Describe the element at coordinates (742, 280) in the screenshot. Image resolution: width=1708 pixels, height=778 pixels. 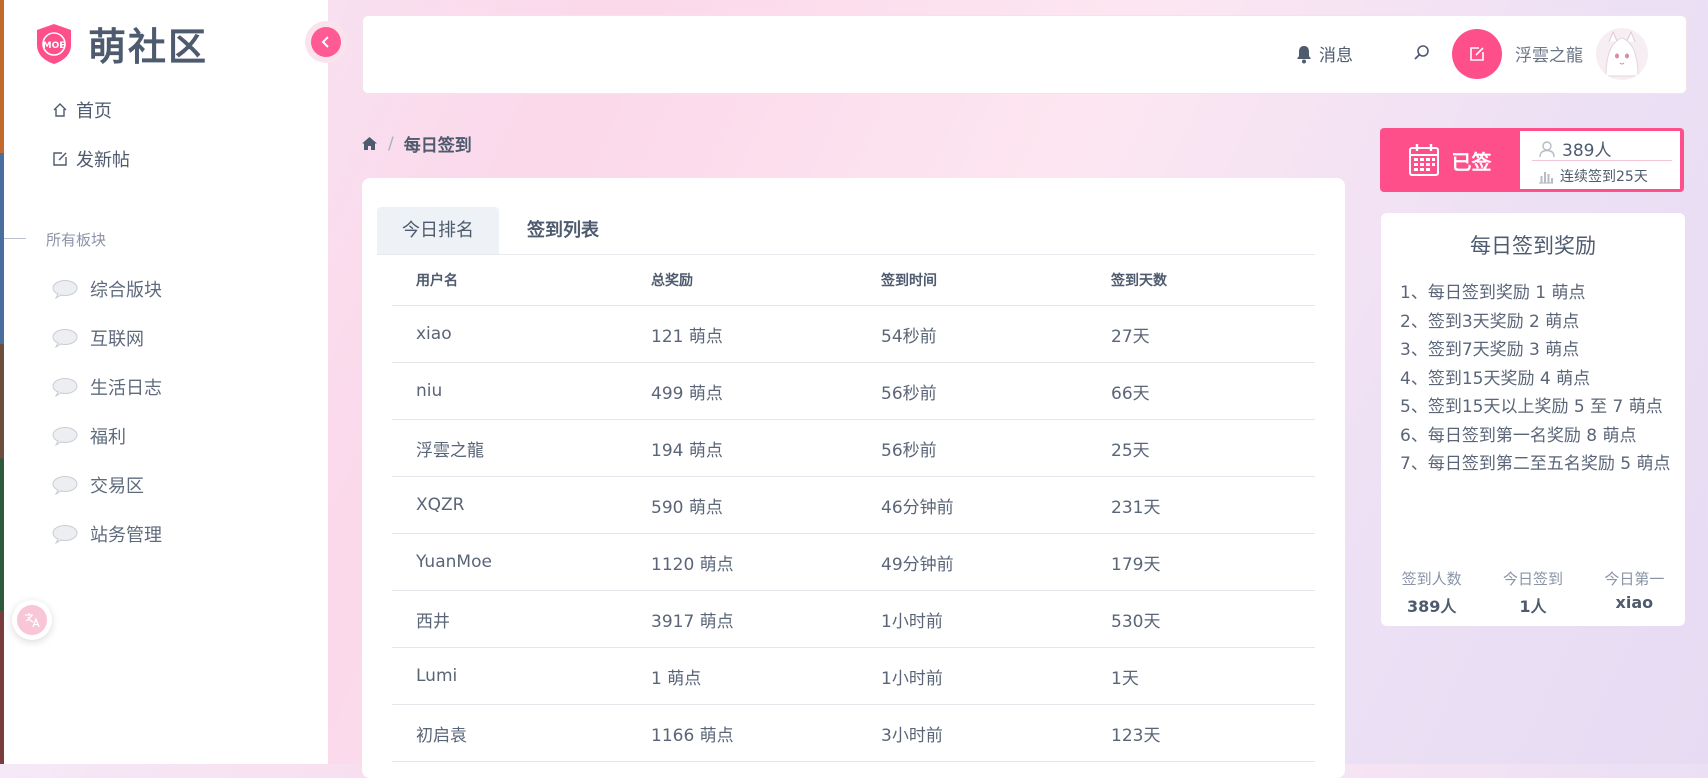
I see `column-header: 总奖励` at that location.